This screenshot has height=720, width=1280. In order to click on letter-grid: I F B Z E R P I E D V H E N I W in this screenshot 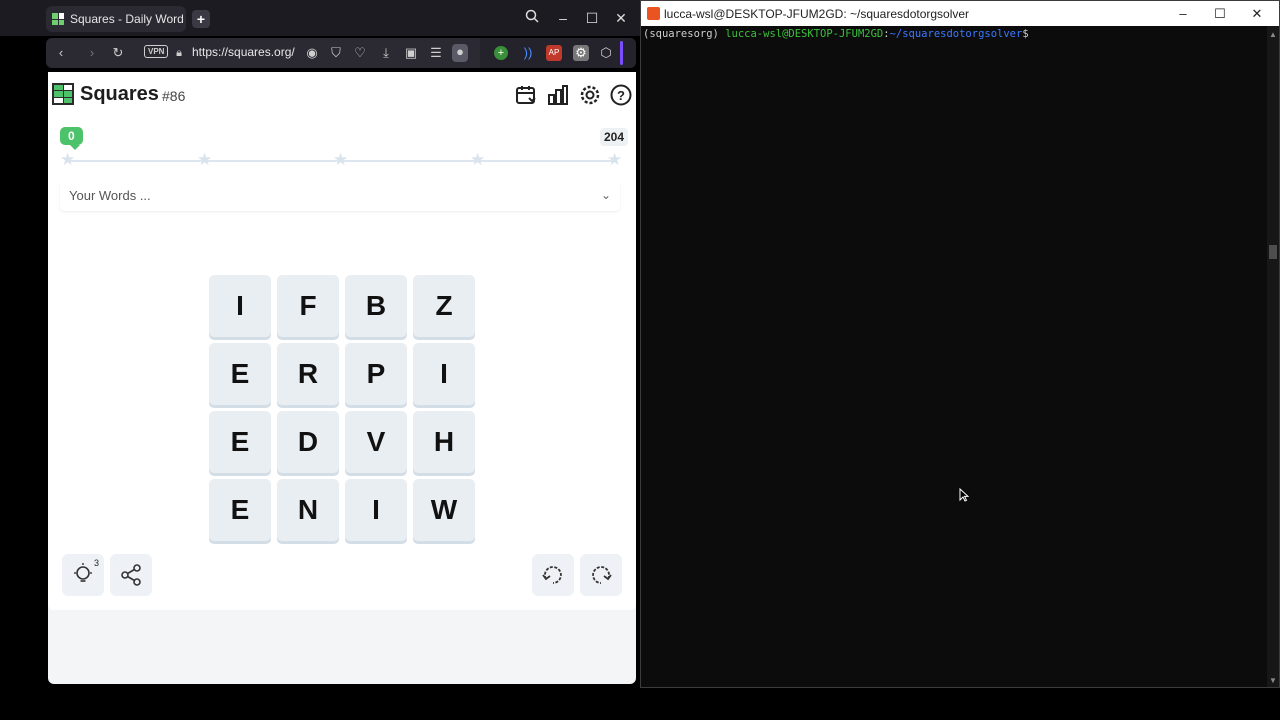, I will do `click(344, 410)`.